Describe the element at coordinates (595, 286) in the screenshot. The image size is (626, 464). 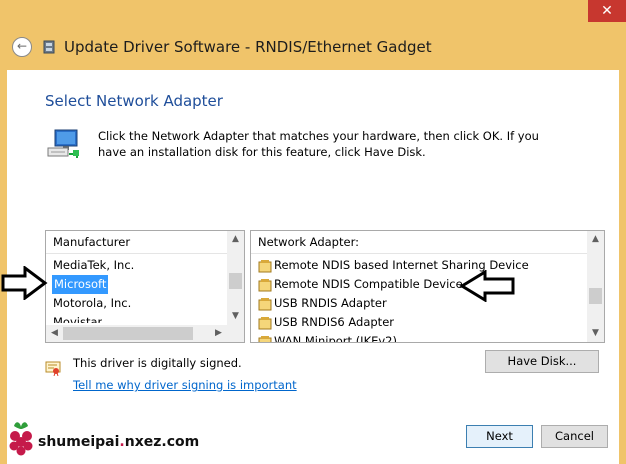
I see `adapter-vertical-scrollbar: ▲ ▼` at that location.